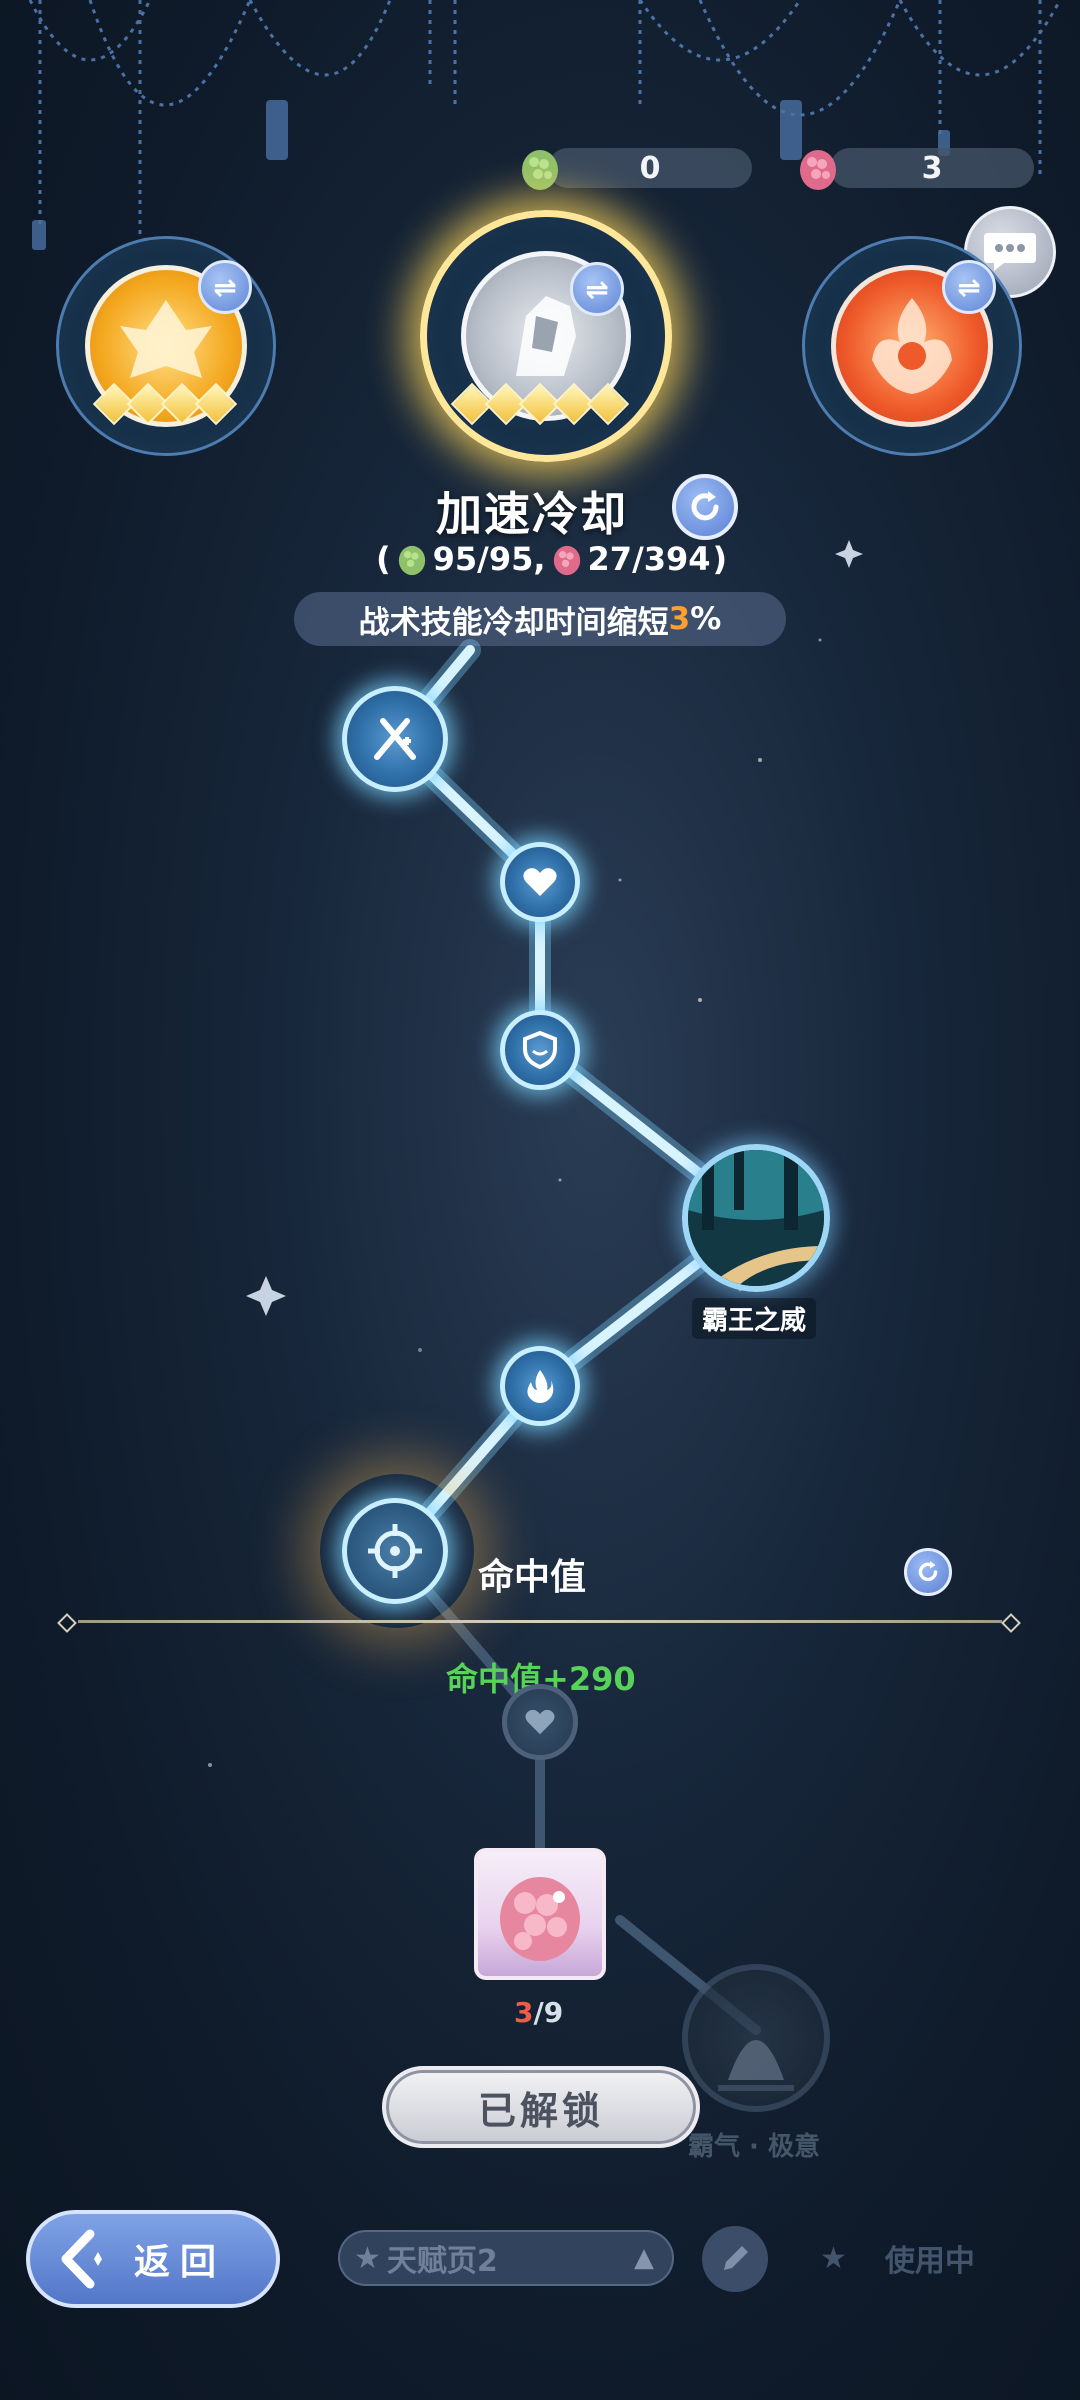 The height and width of the screenshot is (2400, 1080). What do you see at coordinates (644, 2258) in the screenshot?
I see `dropdown-arrow-icon: ▲` at bounding box center [644, 2258].